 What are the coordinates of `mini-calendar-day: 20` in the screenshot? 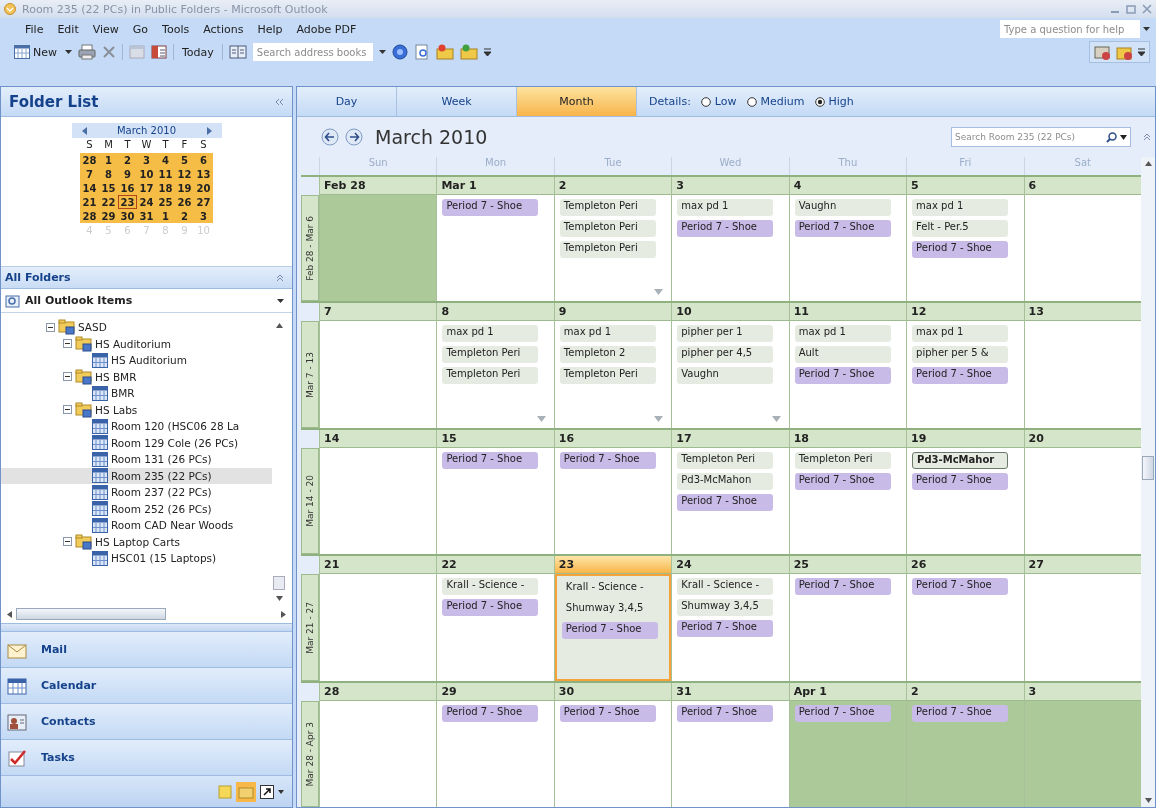 It's located at (203, 188).